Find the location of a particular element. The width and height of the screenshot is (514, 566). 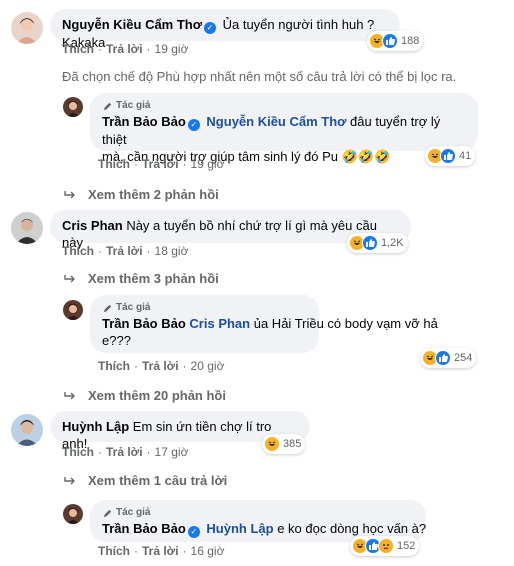

comment-actions: Thích · Trả lời · 20 giờ is located at coordinates (161, 366).